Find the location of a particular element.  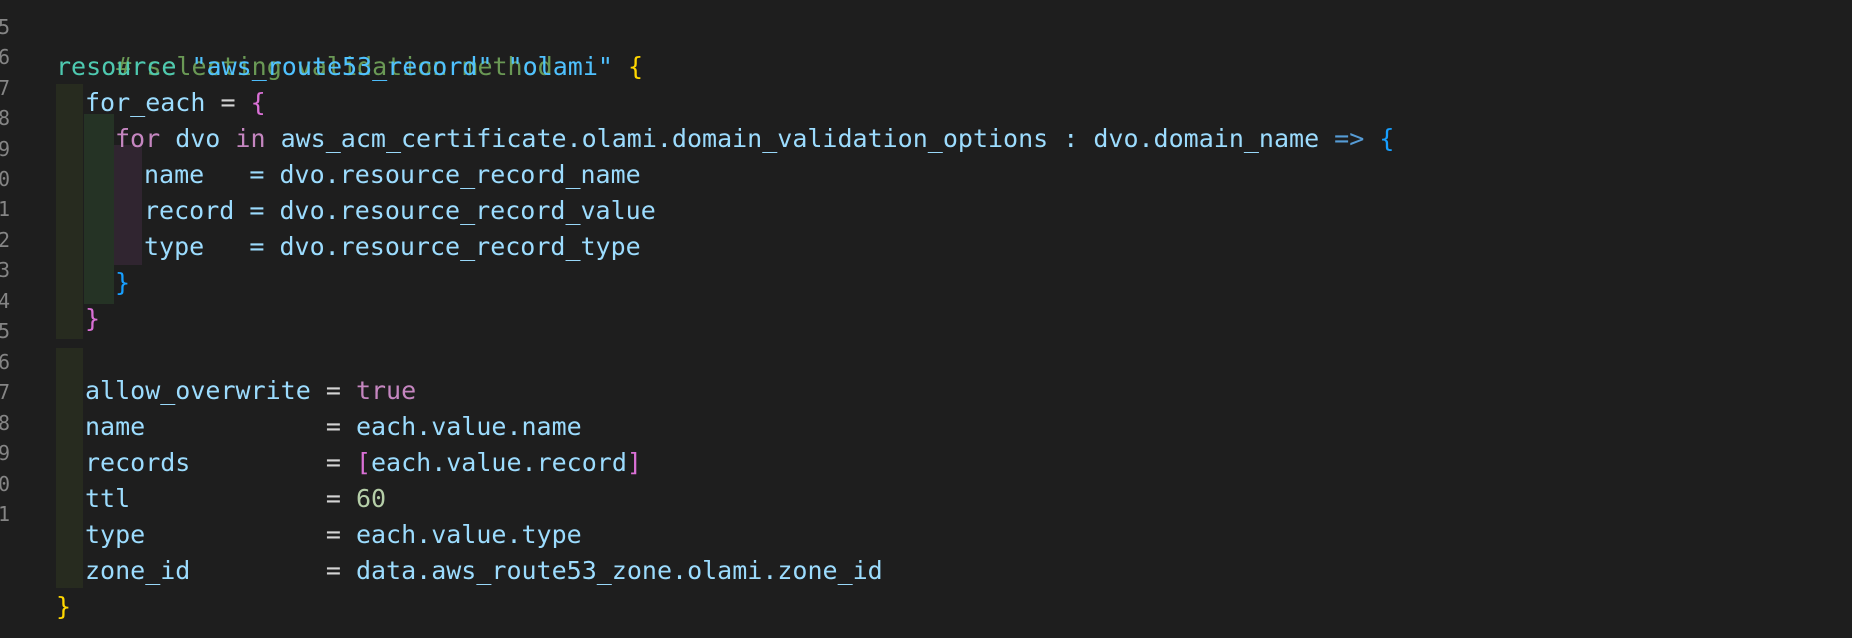

code-line: resource "aws_route53_record" "olami" { is located at coordinates (349, 67).